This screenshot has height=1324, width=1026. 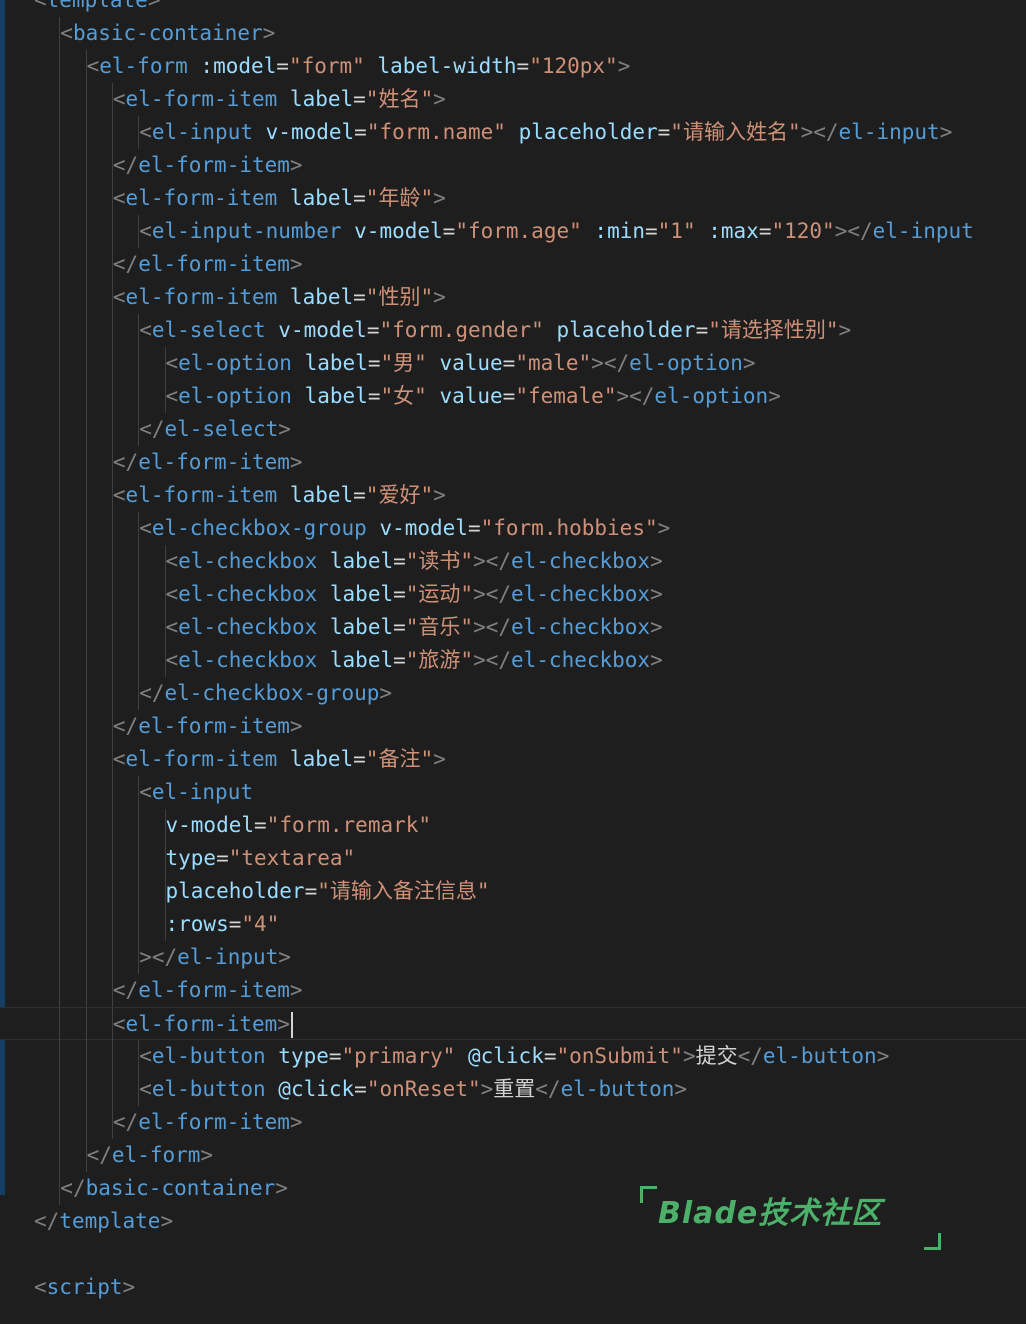 I want to click on code-line: <el-checkbox label="读书"></el-checkbox>, so click(x=513, y=561).